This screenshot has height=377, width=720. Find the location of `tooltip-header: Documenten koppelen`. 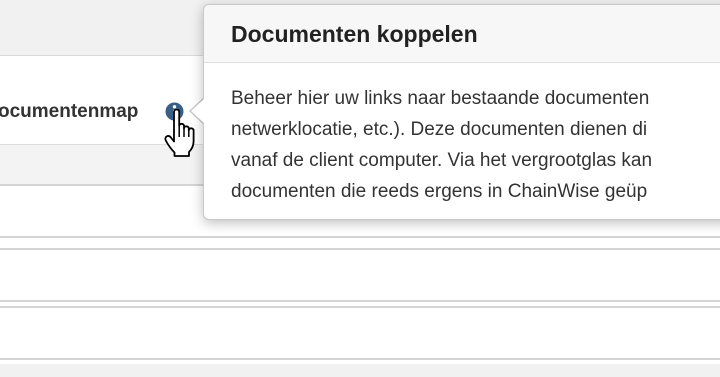

tooltip-header: Documenten koppelen is located at coordinates (462, 34).